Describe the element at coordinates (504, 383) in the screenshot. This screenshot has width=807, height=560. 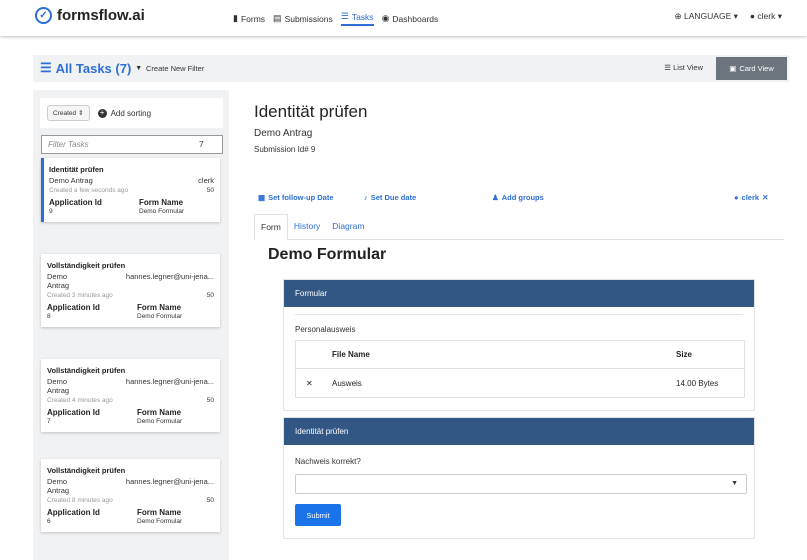
I see `file-name: Ausweis` at that location.